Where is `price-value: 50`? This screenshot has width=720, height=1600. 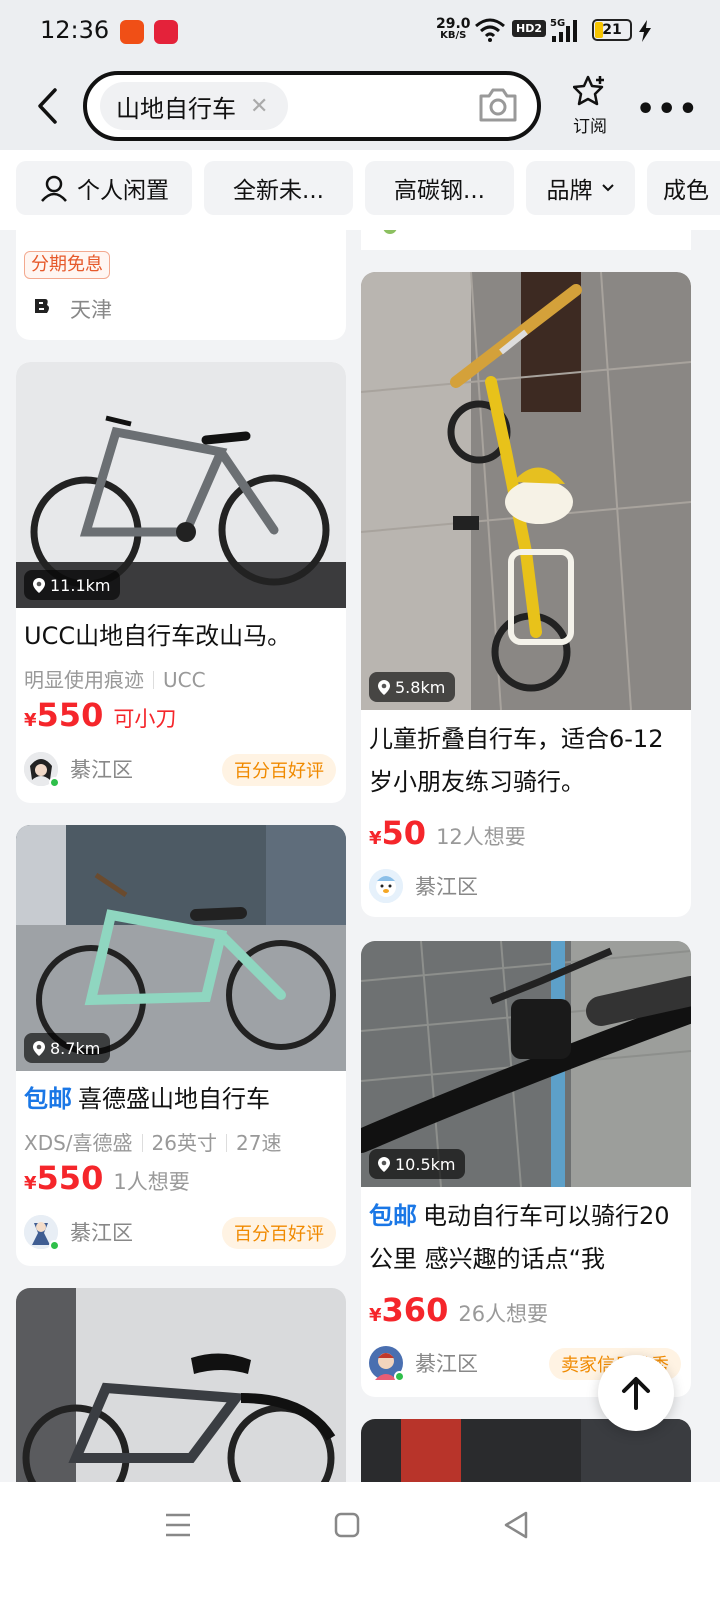 price-value: 50 is located at coordinates (404, 833).